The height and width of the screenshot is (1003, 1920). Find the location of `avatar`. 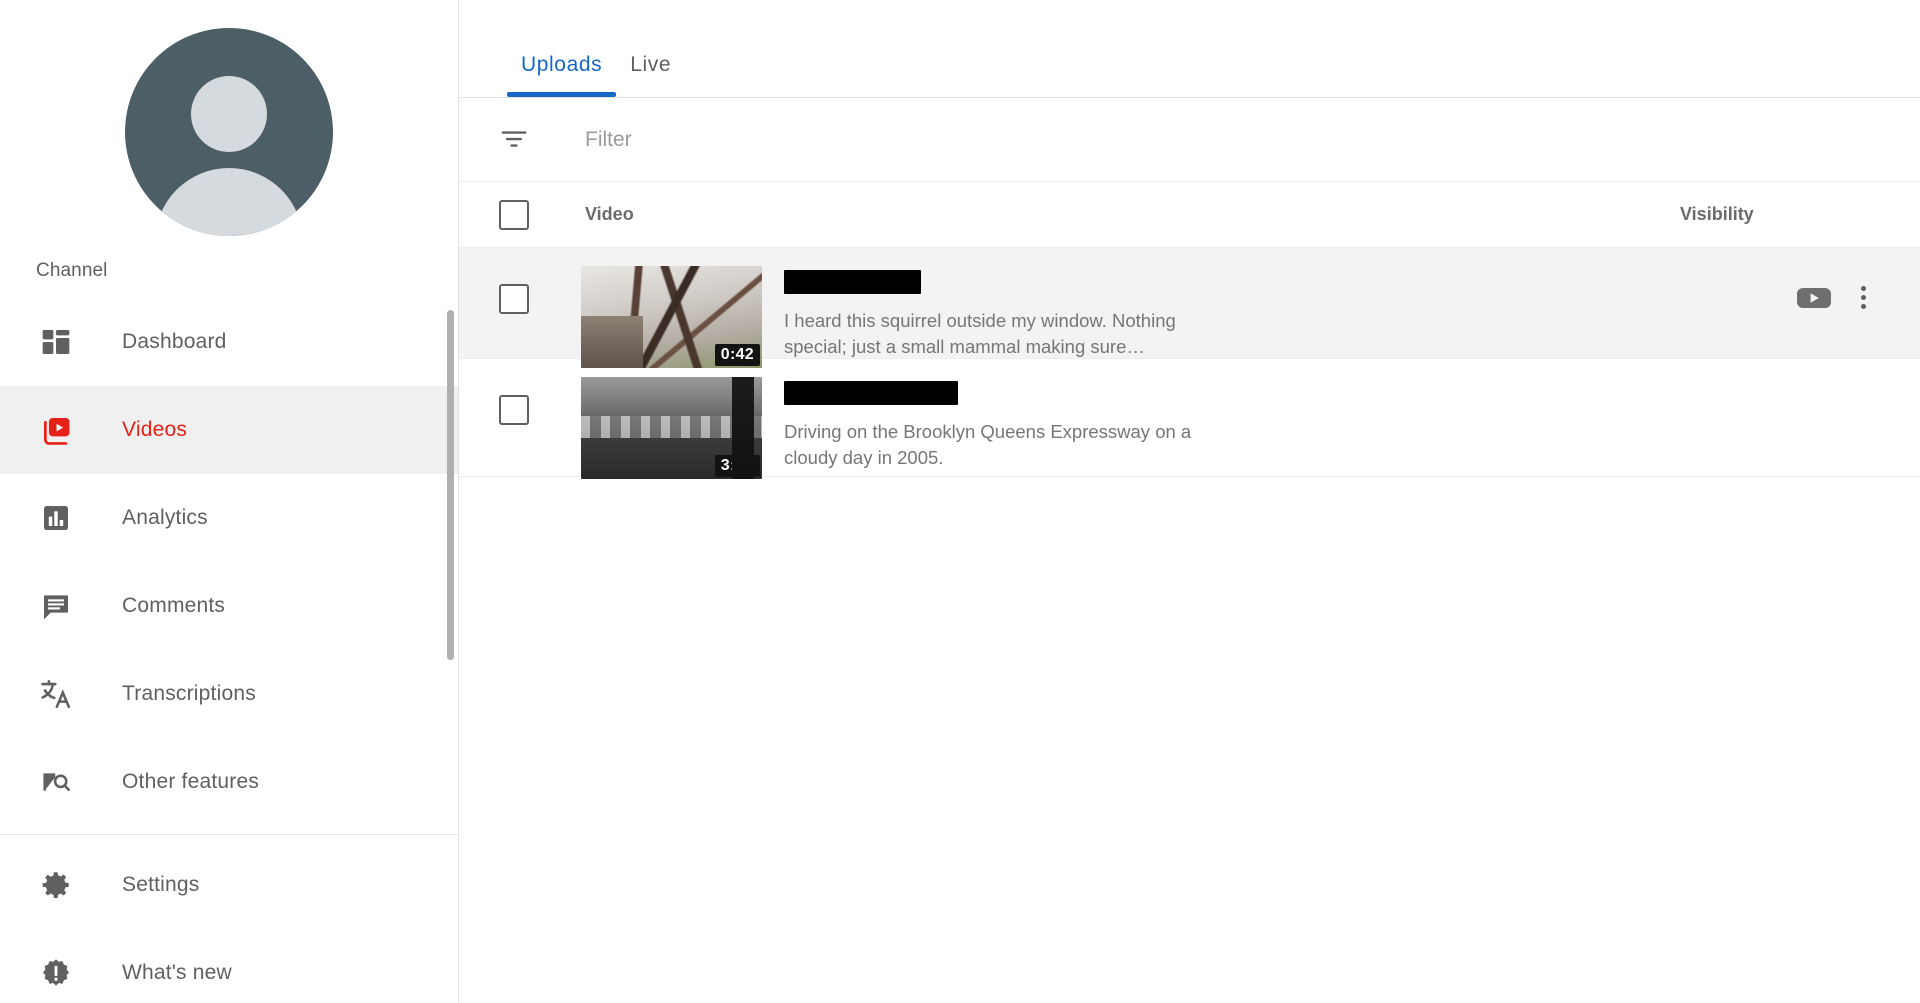

avatar is located at coordinates (229, 132).